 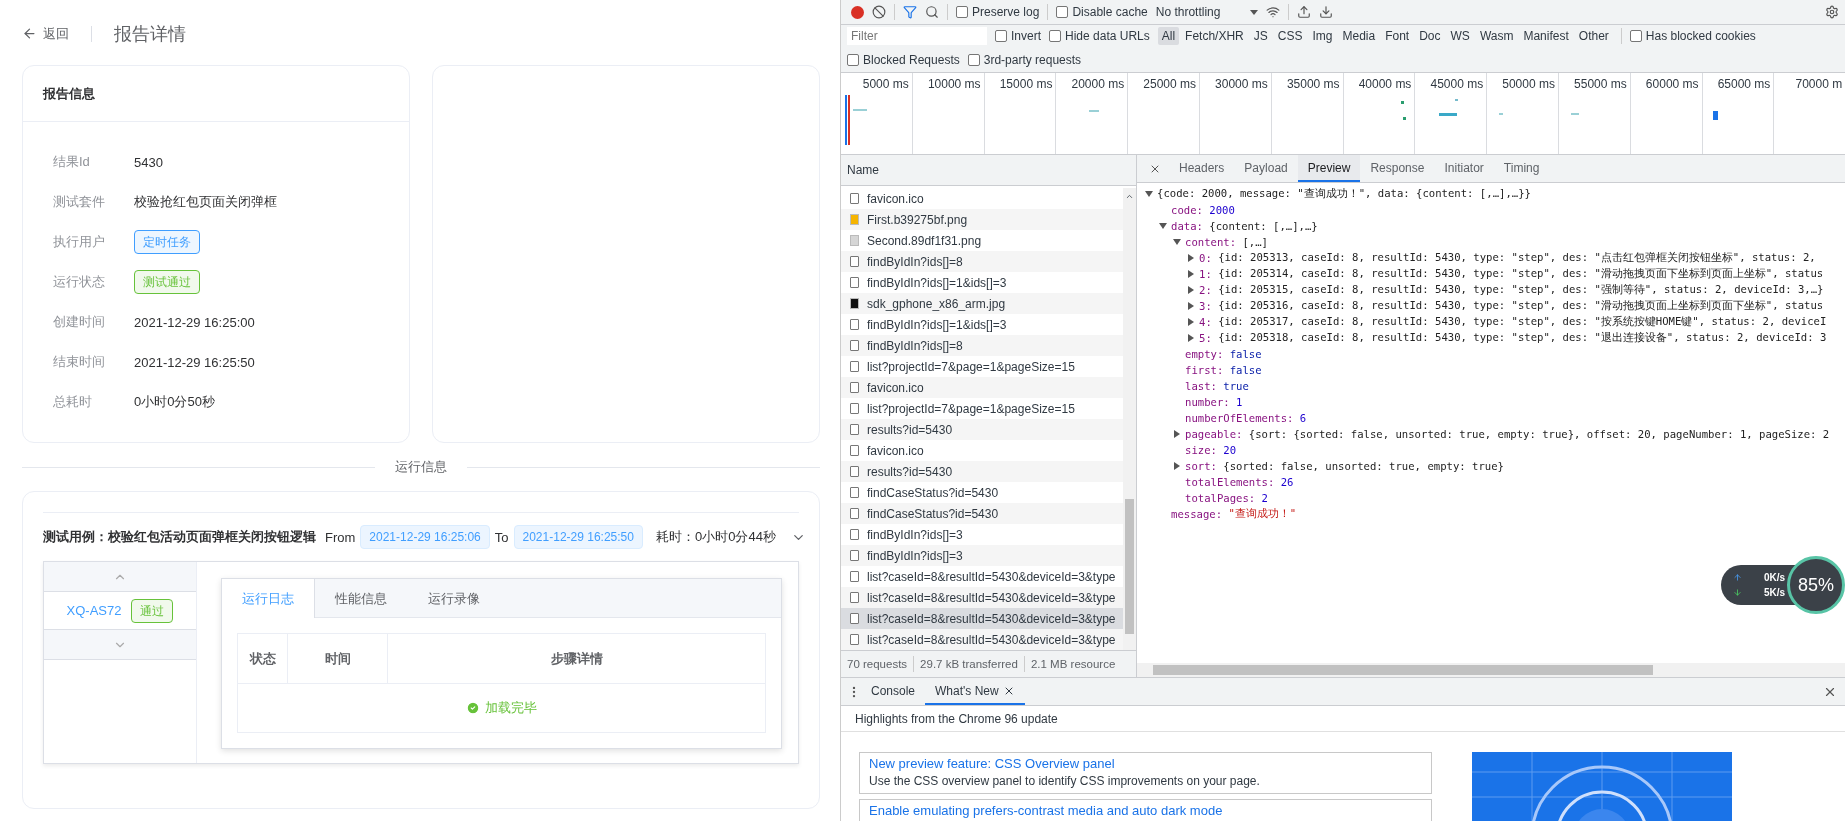 What do you see at coordinates (1214, 36) in the screenshot?
I see `resource-type-filter: Fetch/XHR` at bounding box center [1214, 36].